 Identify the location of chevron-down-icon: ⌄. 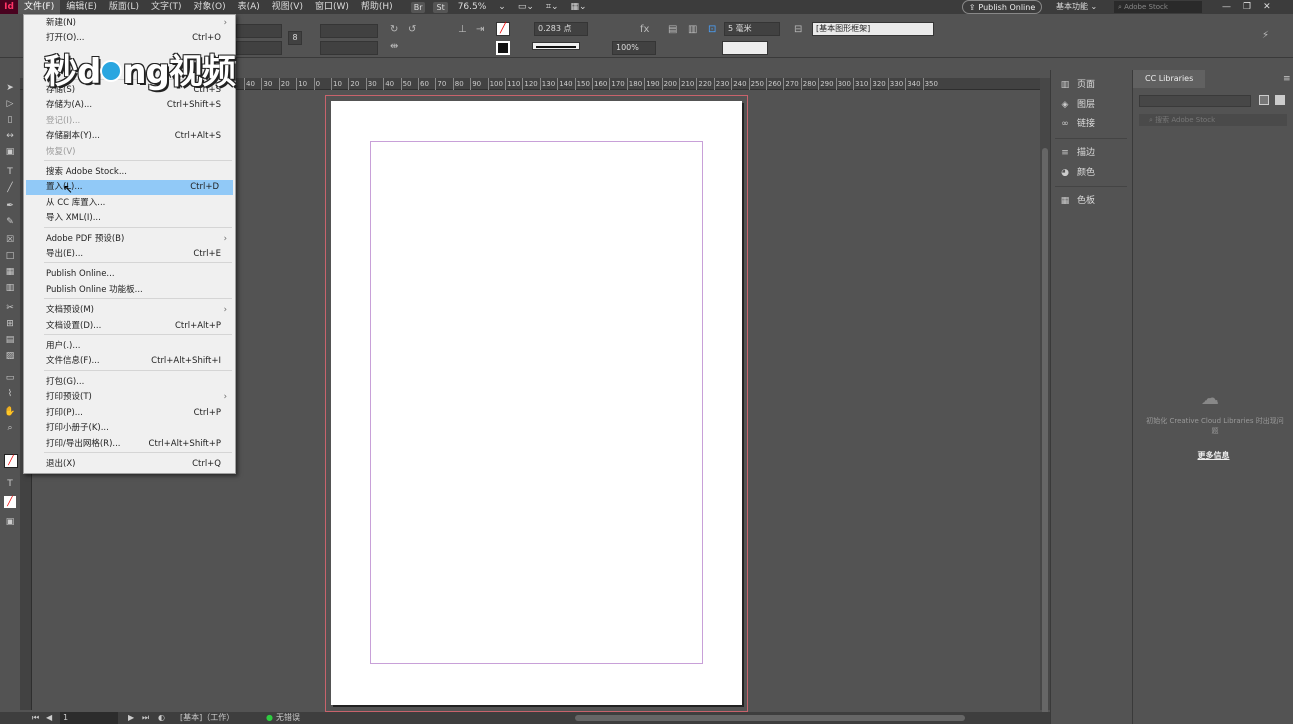
(502, 7).